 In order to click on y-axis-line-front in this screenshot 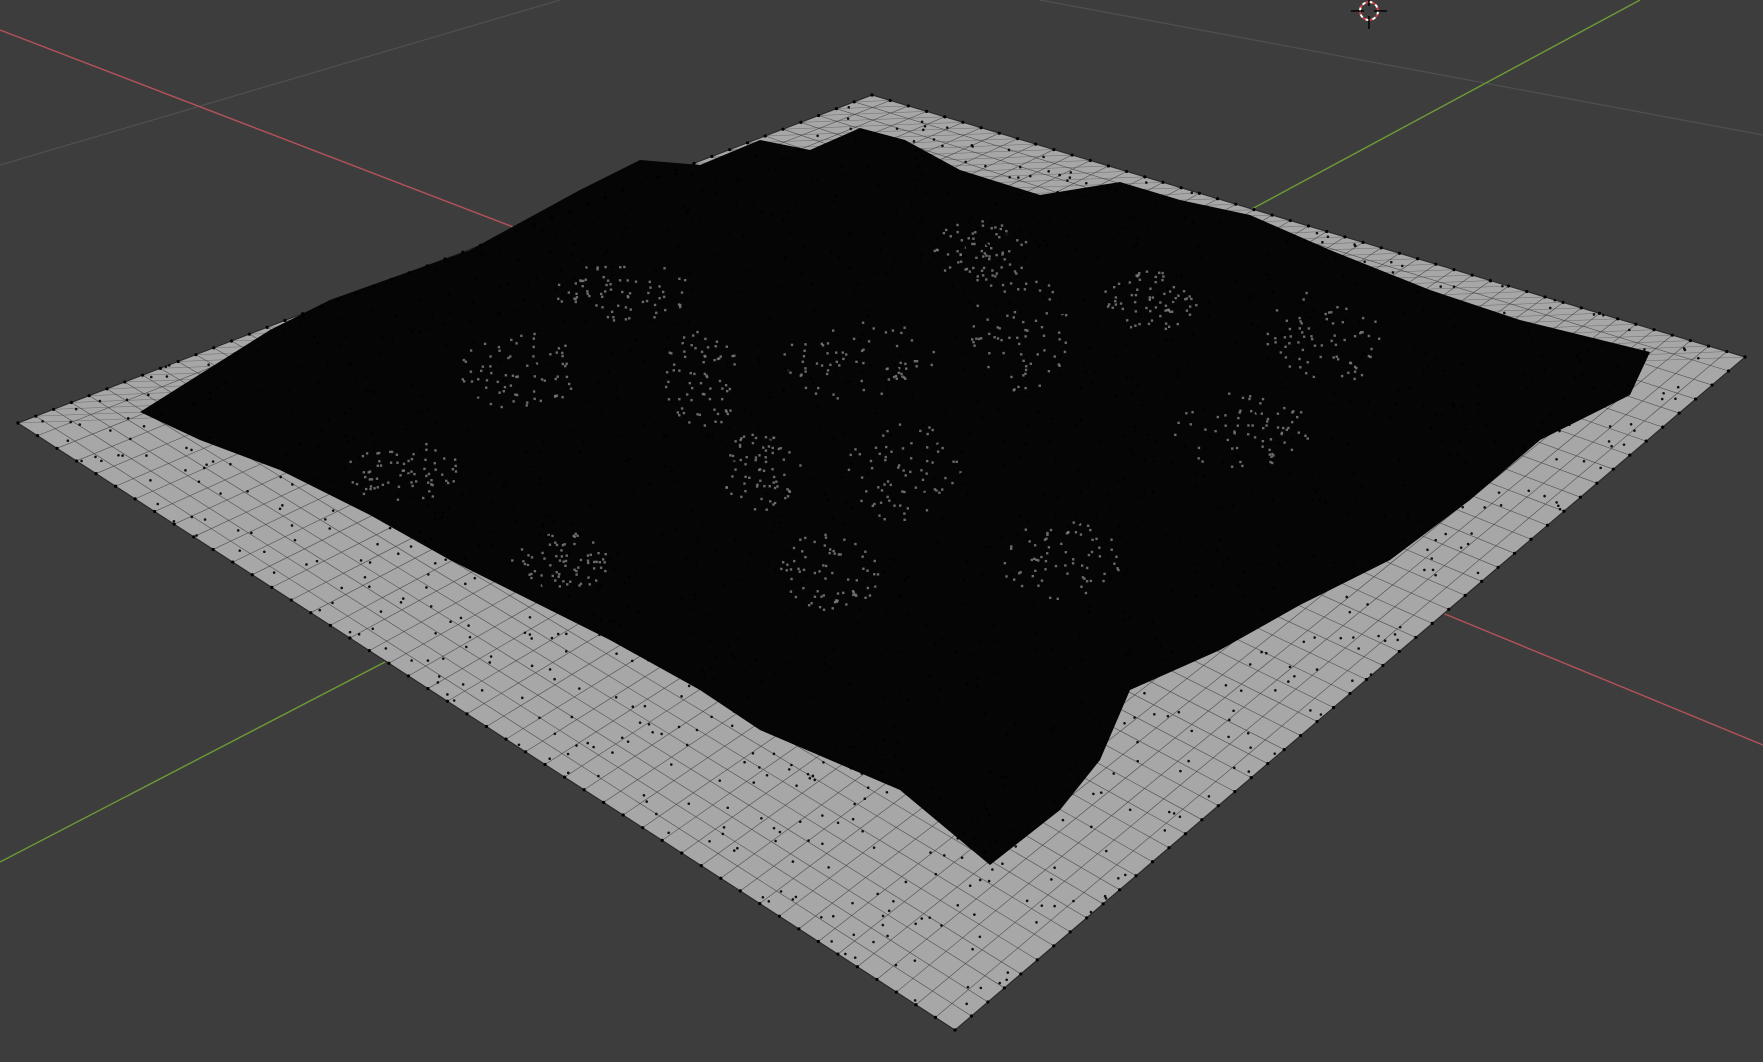, I will do `click(193, 762)`.